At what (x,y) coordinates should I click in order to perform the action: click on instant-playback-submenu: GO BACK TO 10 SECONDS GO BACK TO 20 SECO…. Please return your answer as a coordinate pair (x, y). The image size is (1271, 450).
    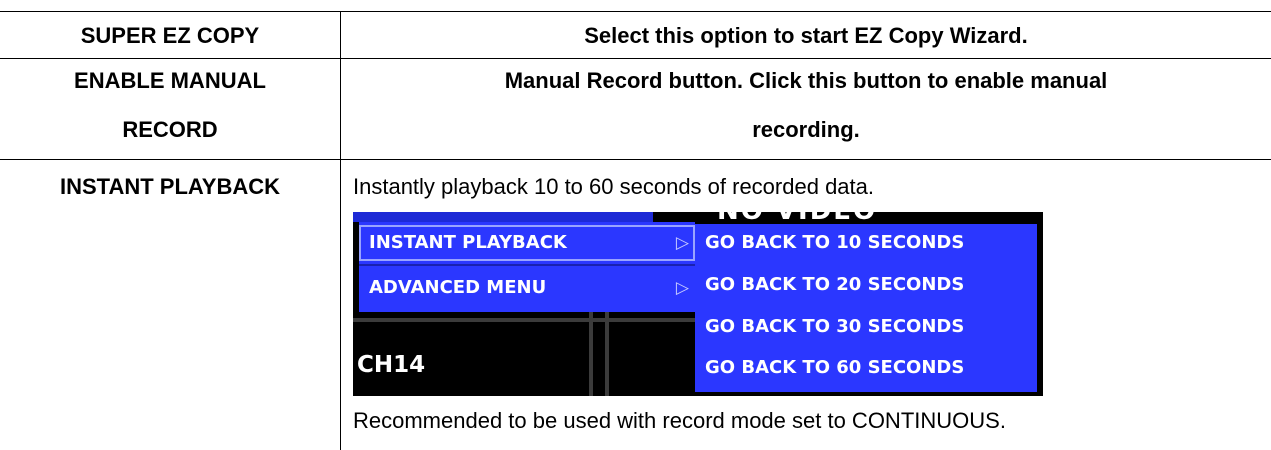
    Looking at the image, I should click on (866, 308).